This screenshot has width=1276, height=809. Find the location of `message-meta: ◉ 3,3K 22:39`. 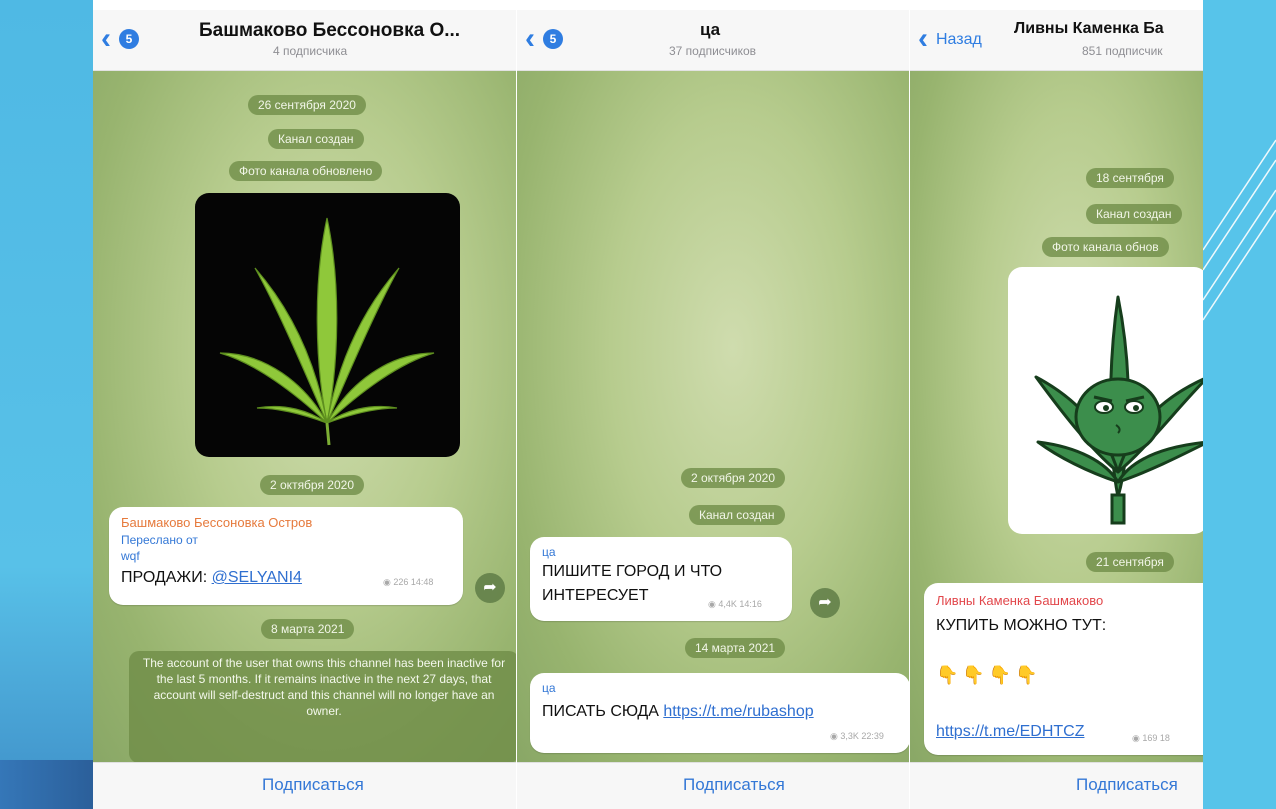

message-meta: ◉ 3,3K 22:39 is located at coordinates (857, 736).